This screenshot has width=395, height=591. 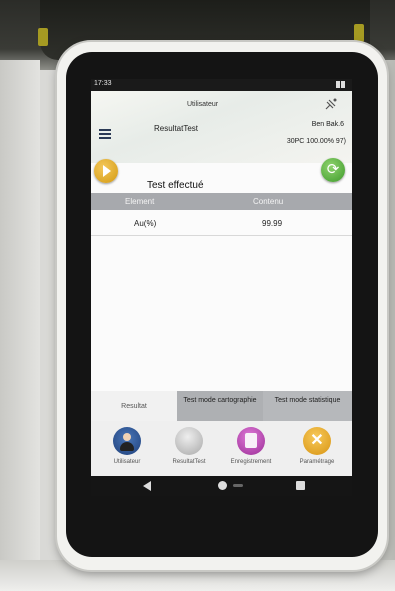 I want to click on android-navigation-bar, so click(x=221, y=486).